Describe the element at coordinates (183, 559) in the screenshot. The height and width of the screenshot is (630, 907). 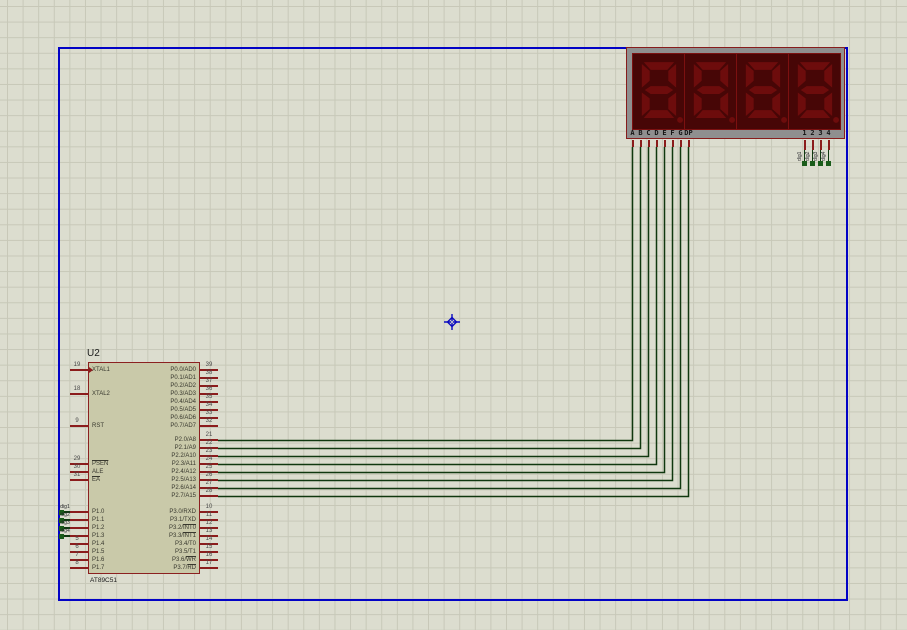
I see `pin-label-p3.6-wr: P3.6/WR` at that location.